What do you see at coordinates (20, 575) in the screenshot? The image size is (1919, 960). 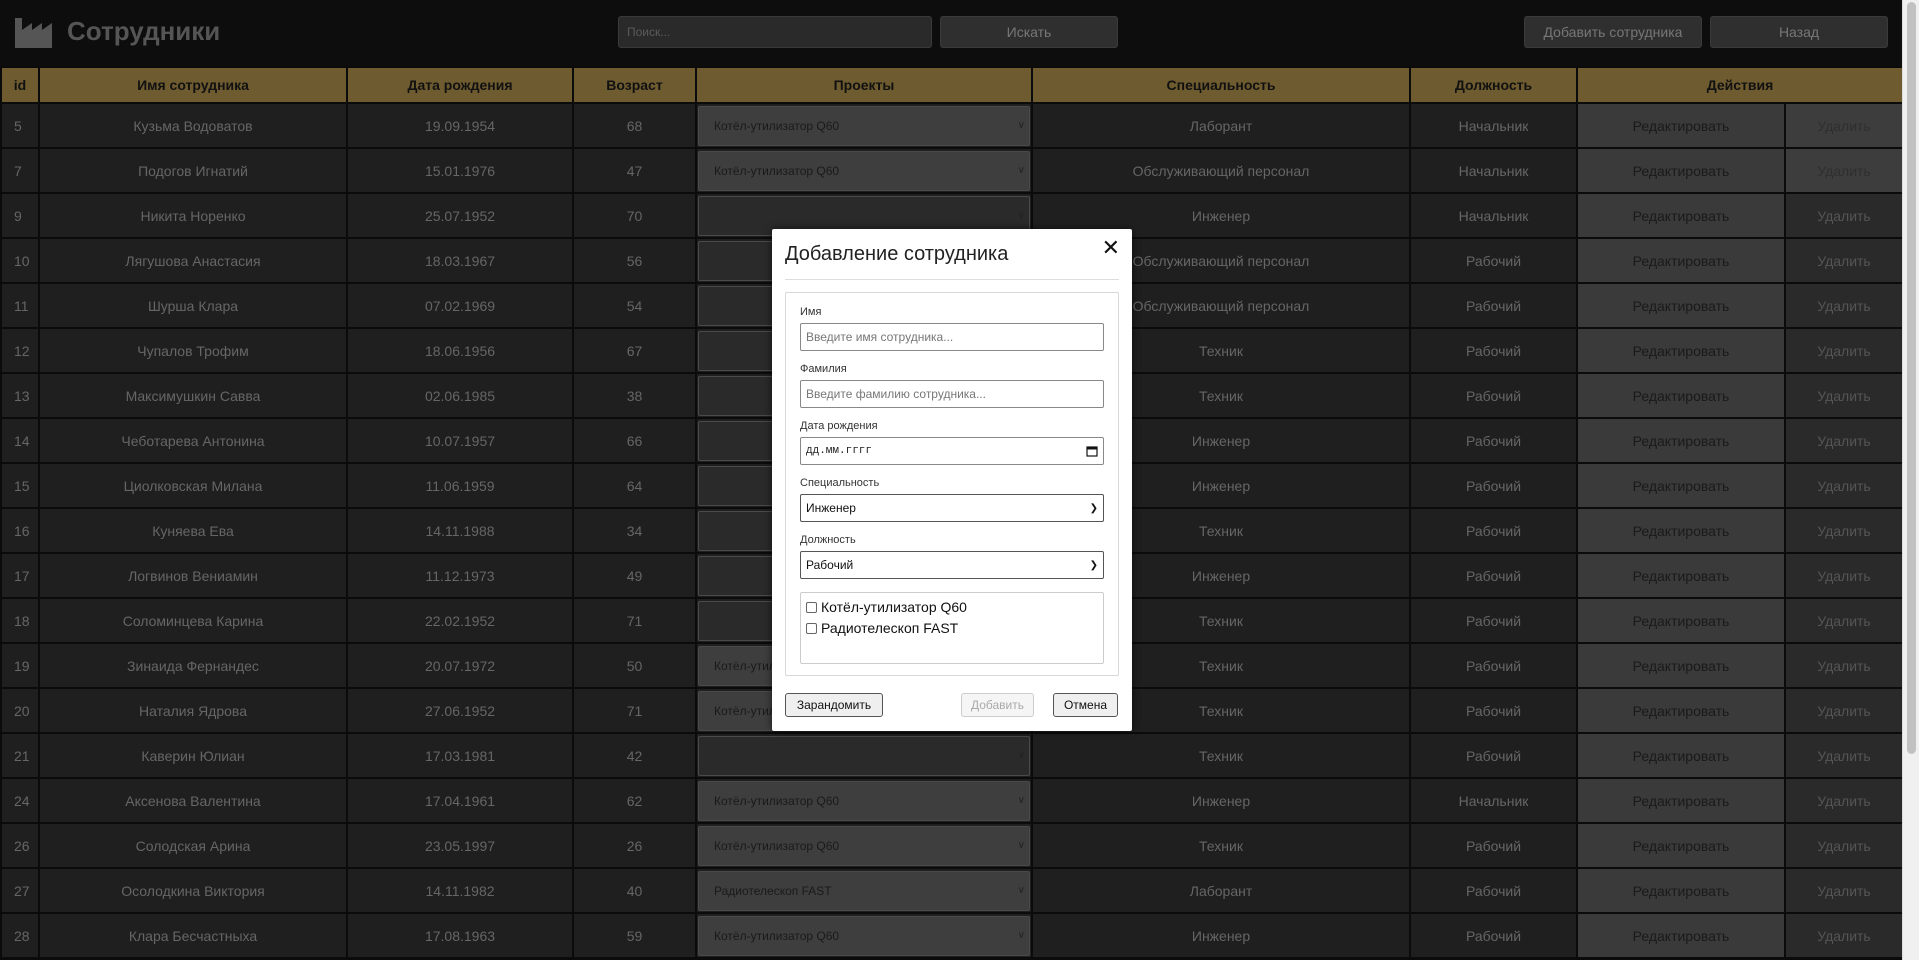 I see `cell-id: 17` at bounding box center [20, 575].